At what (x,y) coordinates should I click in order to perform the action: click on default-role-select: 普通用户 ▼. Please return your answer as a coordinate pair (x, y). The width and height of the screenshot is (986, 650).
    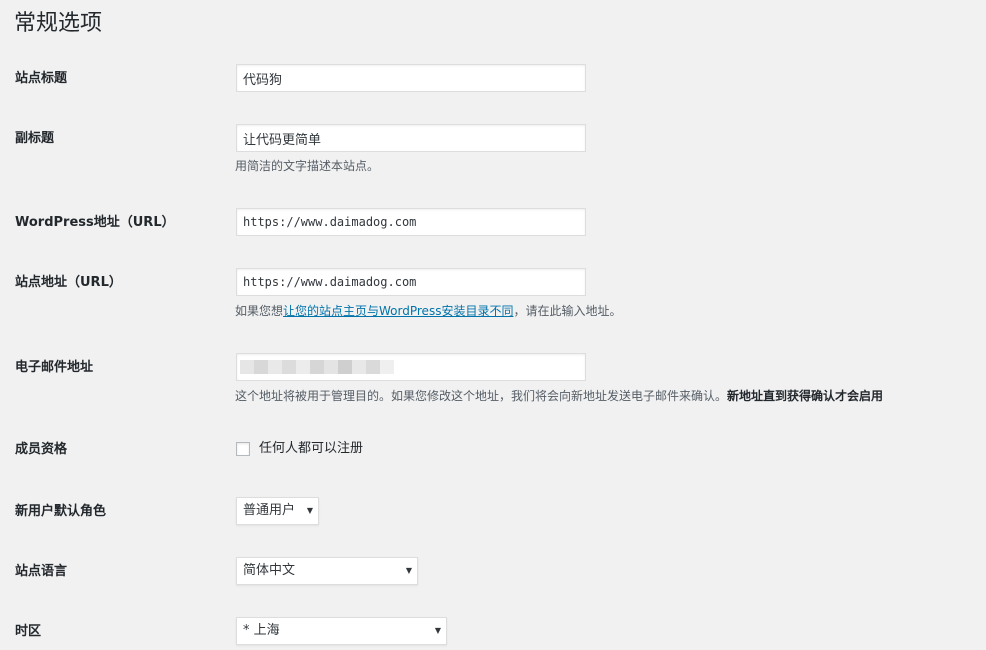
    Looking at the image, I should click on (277, 511).